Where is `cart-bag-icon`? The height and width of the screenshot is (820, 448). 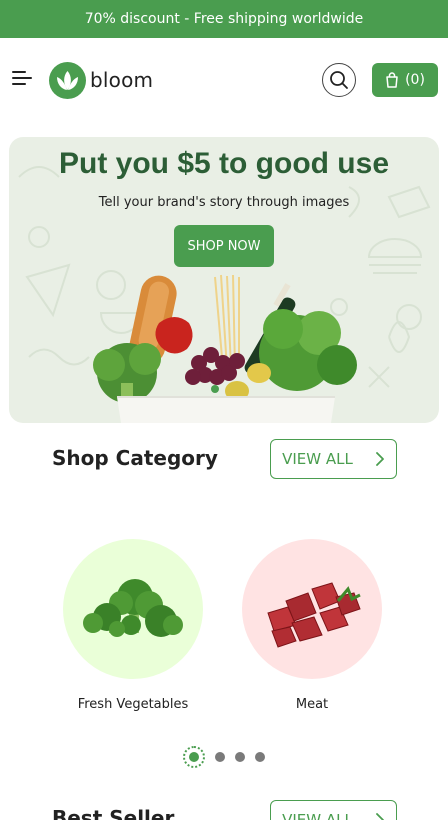 cart-bag-icon is located at coordinates (392, 80).